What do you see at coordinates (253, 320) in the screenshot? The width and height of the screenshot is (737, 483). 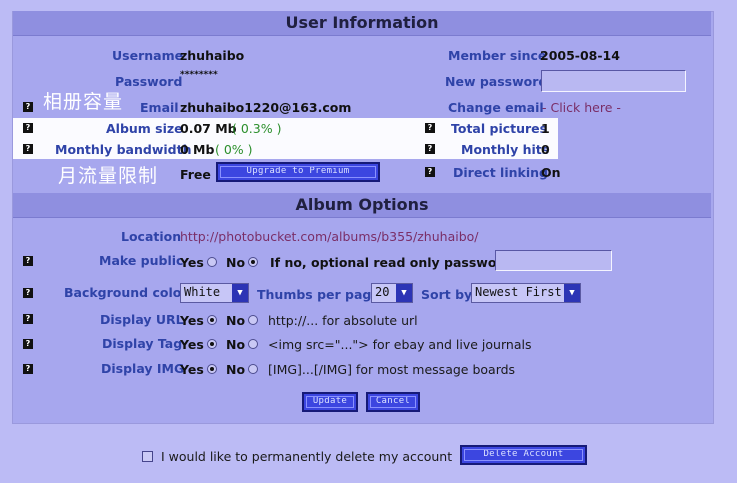 I see `display-url-no-radio` at bounding box center [253, 320].